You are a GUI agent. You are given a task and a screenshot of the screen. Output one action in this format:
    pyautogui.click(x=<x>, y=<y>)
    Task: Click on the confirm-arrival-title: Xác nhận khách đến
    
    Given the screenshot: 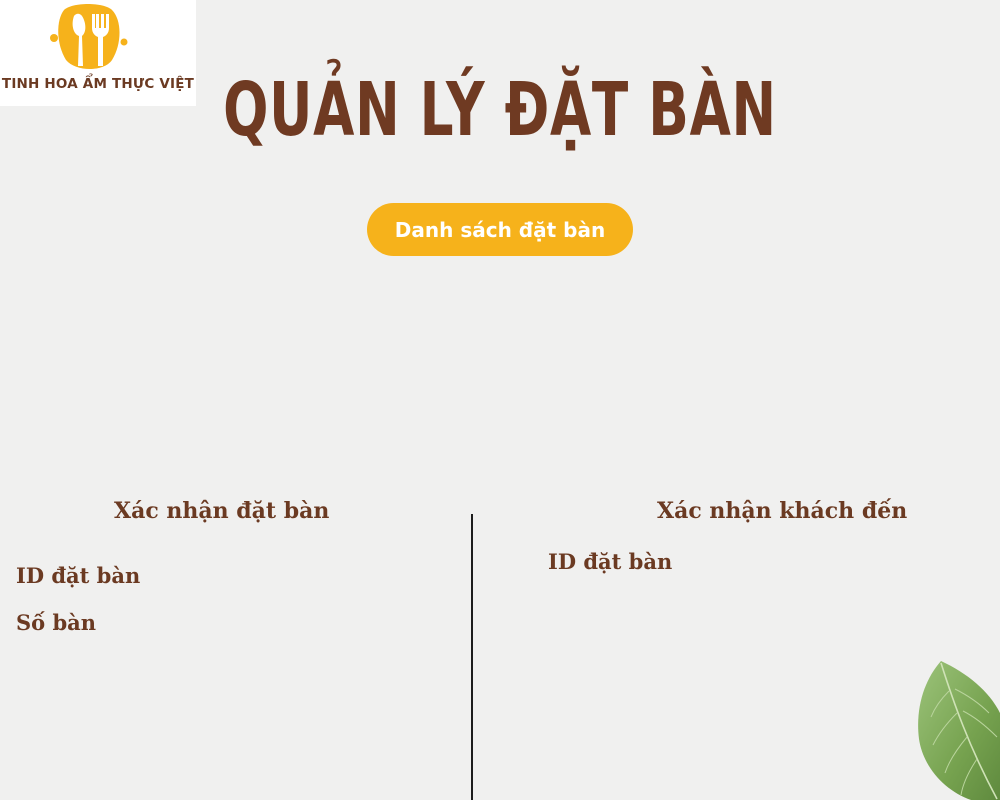 What is the action you would take?
    pyautogui.click(x=782, y=511)
    